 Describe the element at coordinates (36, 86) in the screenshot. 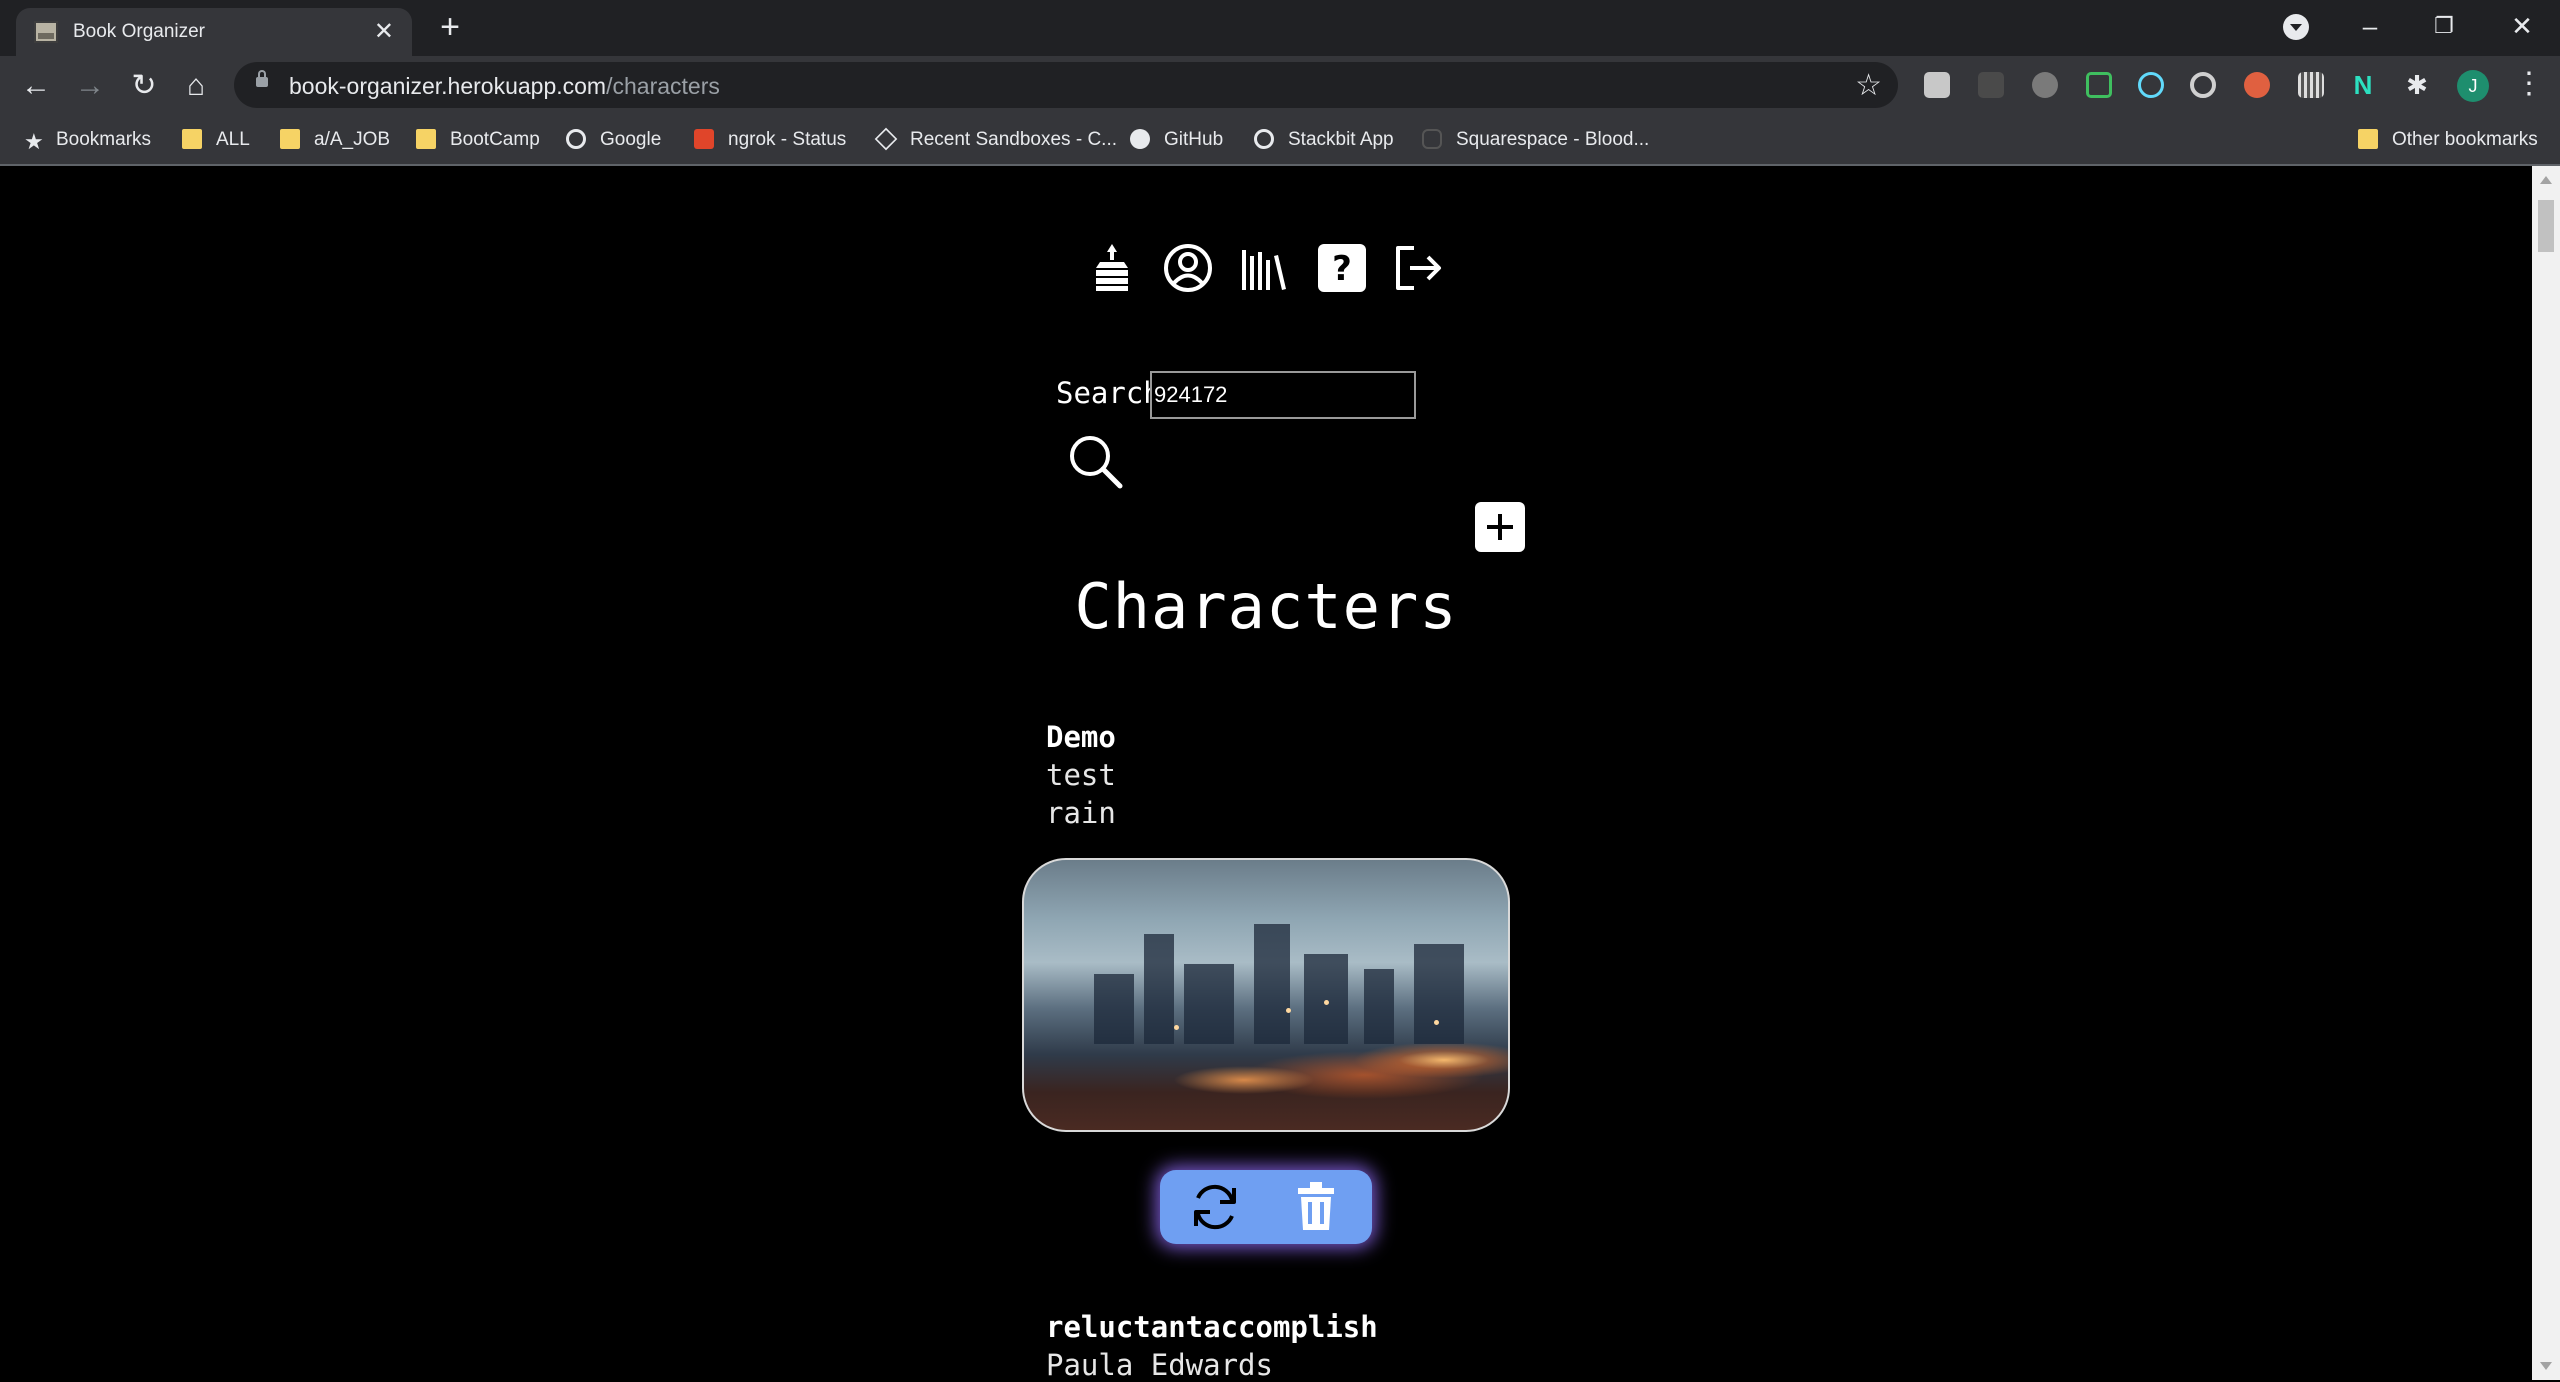

I see `back-icon: ←` at that location.